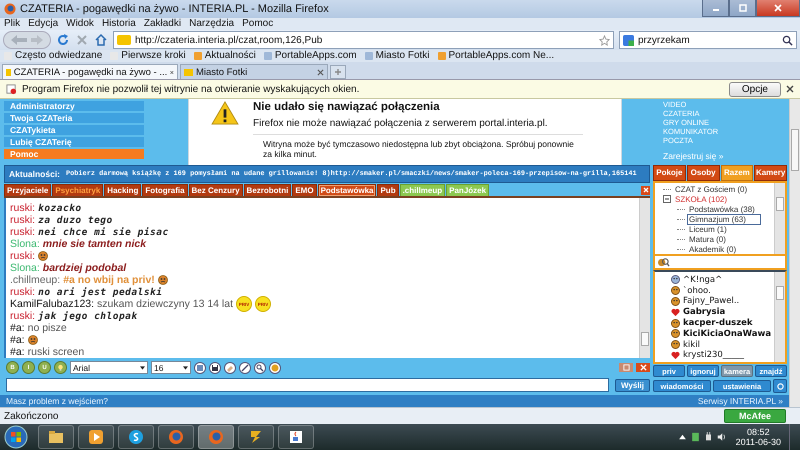  Describe the element at coordinates (722, 323) in the screenshot. I see `user-item: kacper-duszek` at that location.